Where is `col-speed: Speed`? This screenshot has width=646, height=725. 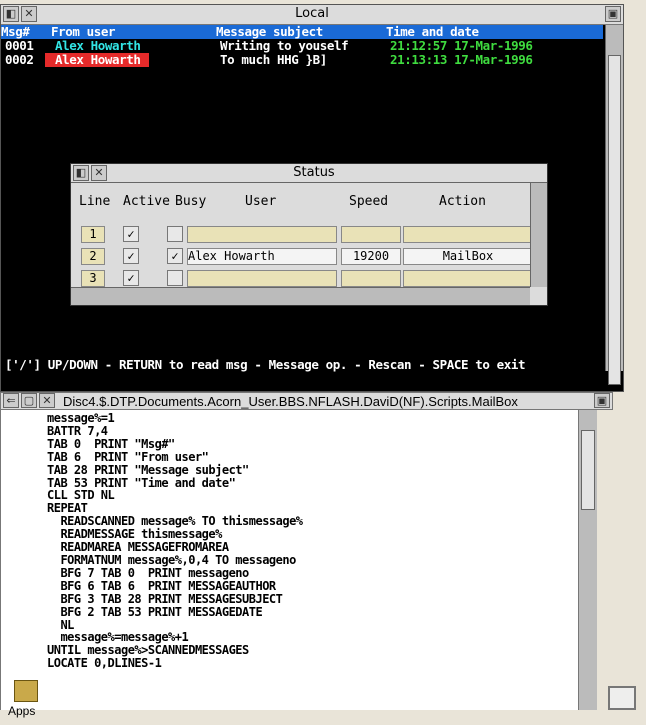 col-speed: Speed is located at coordinates (369, 201).